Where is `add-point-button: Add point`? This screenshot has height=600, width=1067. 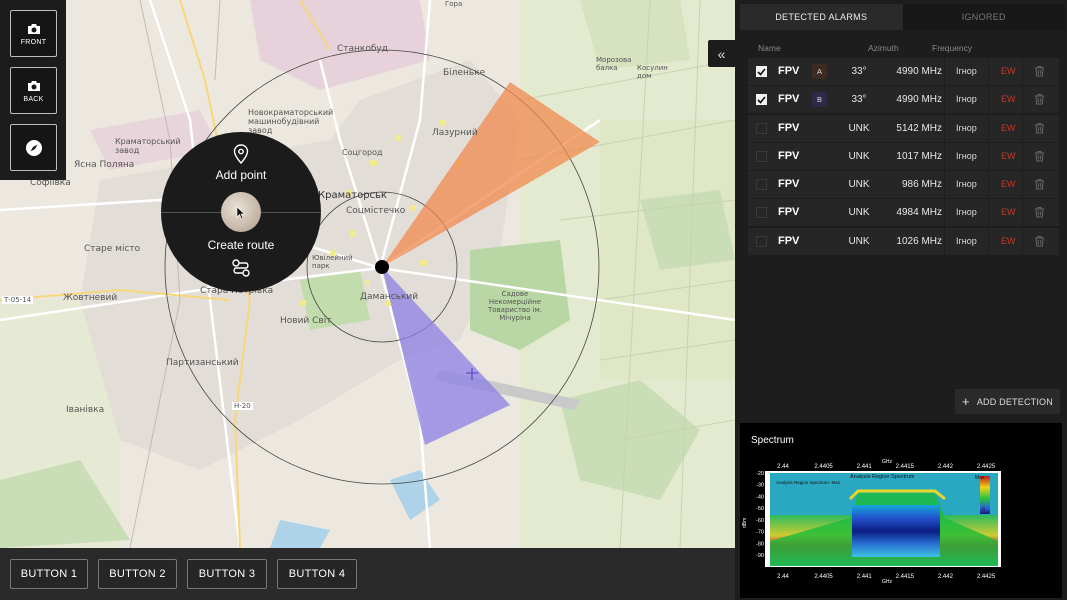
add-point-button: Add point is located at coordinates (241, 163).